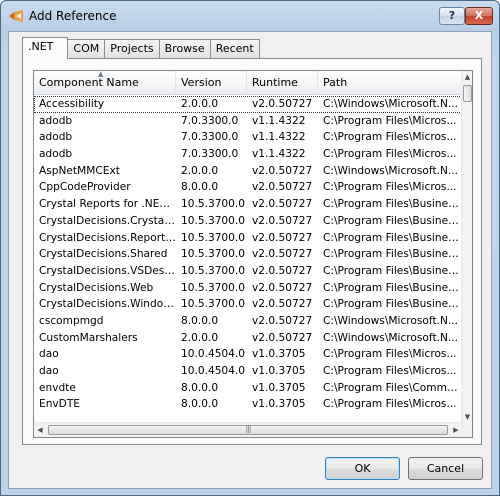  I want to click on title-bar: Add Reference ? X, so click(250, 16).